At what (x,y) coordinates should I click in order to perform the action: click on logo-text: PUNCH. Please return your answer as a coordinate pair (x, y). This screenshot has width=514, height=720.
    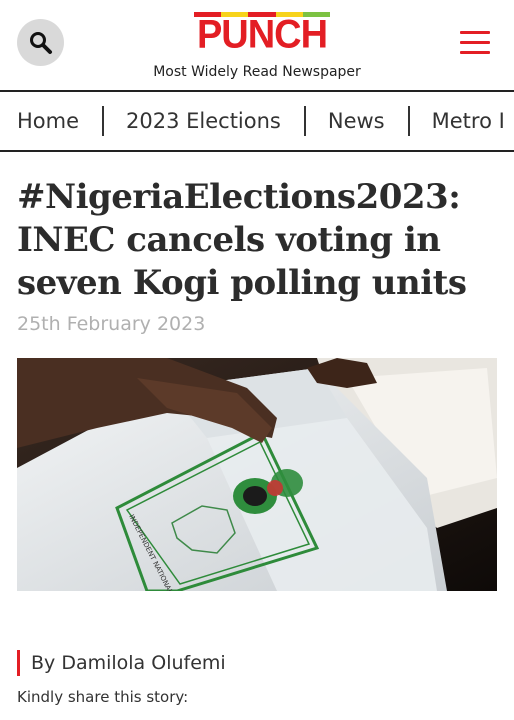
    Looking at the image, I should click on (262, 35).